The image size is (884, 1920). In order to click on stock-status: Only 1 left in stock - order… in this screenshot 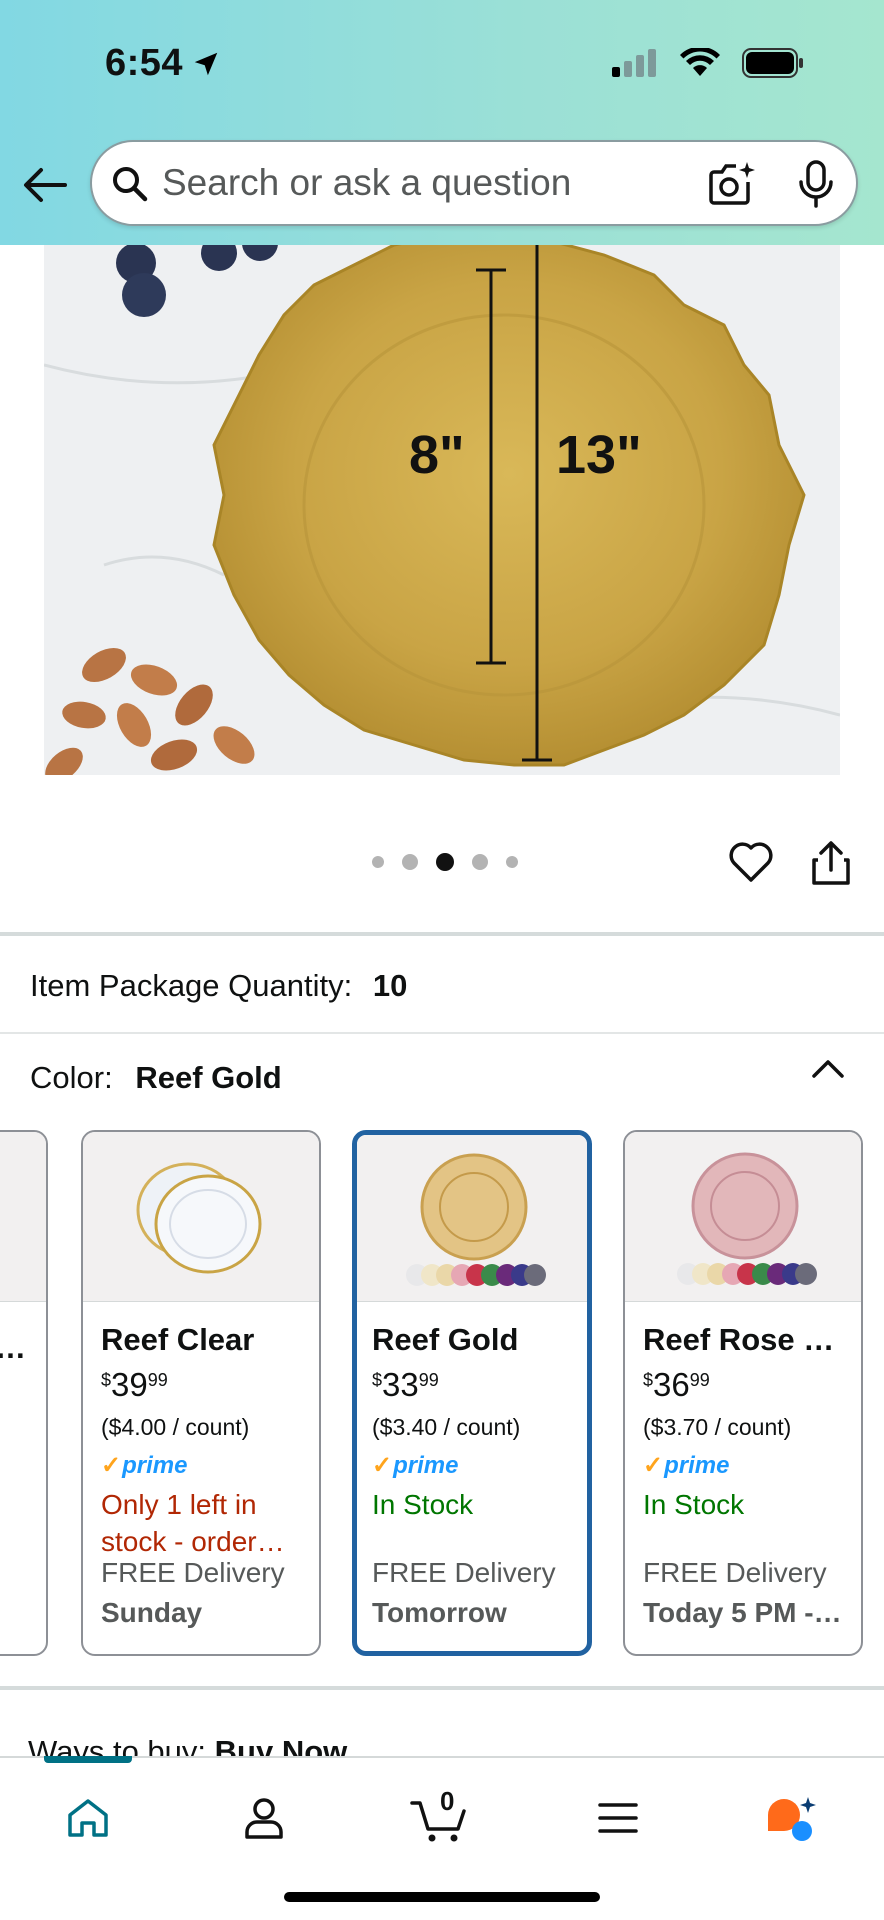, I will do `click(193, 1523)`.